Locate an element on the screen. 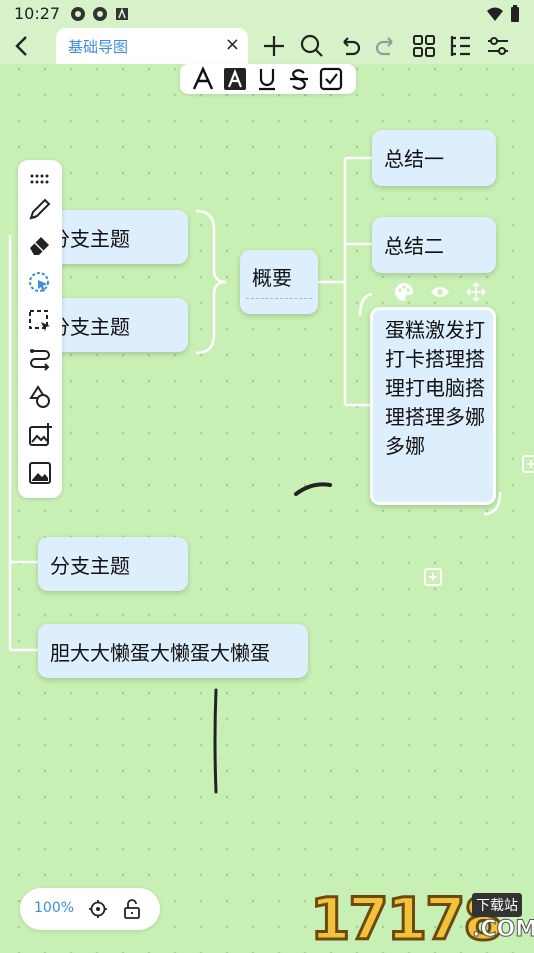  summary-topic-3-selected: 蛋糕激发打打卡搭理搭理打电脑搭理搭理多娜多娜 is located at coordinates (433, 406).